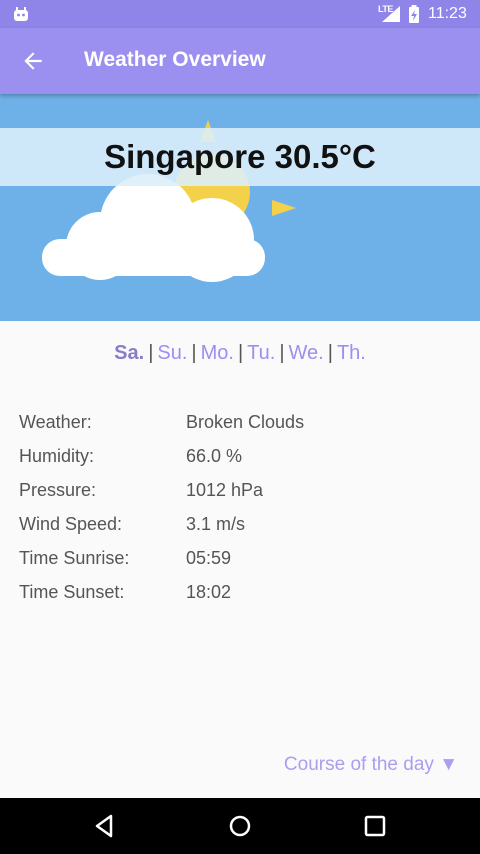  I want to click on day-tab: Th., so click(351, 353).